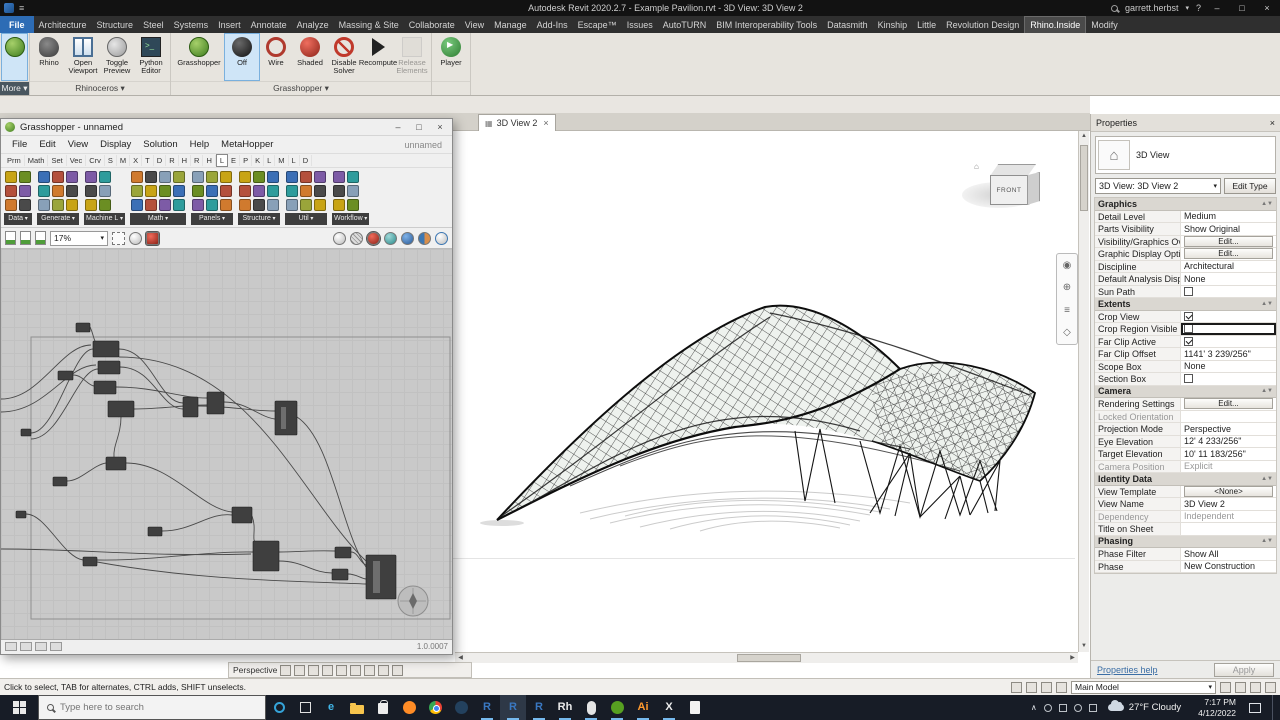 The image size is (1280, 720). Describe the element at coordinates (1187, 8) in the screenshot. I see `user-dropdown-chevron-icon: ▾` at that location.